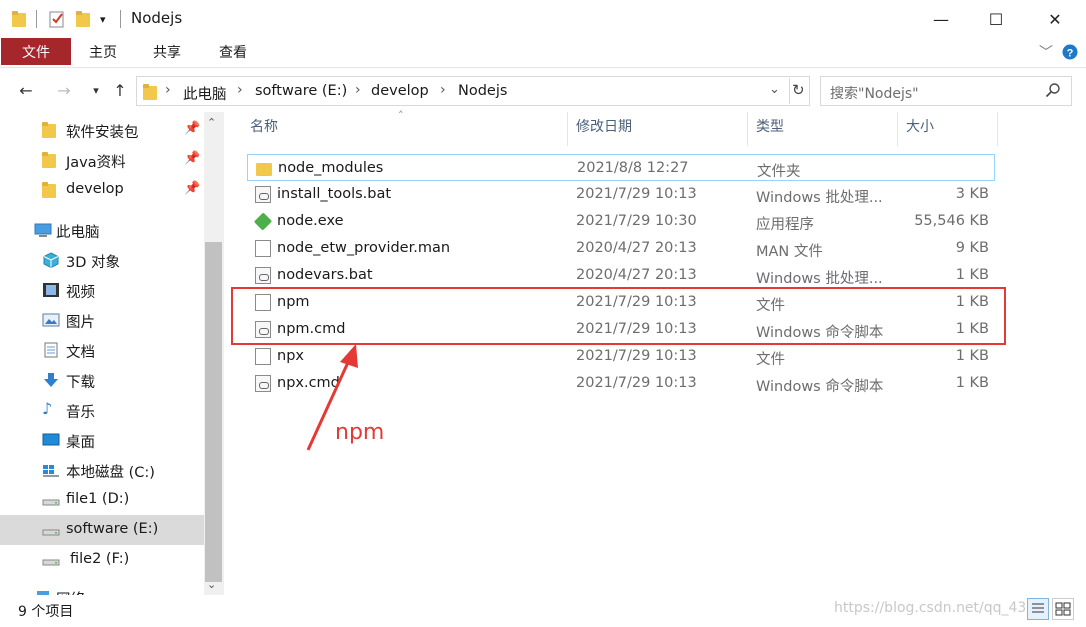 Image resolution: width=1086 pixels, height=627 pixels. What do you see at coordinates (51, 440) in the screenshot?
I see `desktop-icon` at bounding box center [51, 440].